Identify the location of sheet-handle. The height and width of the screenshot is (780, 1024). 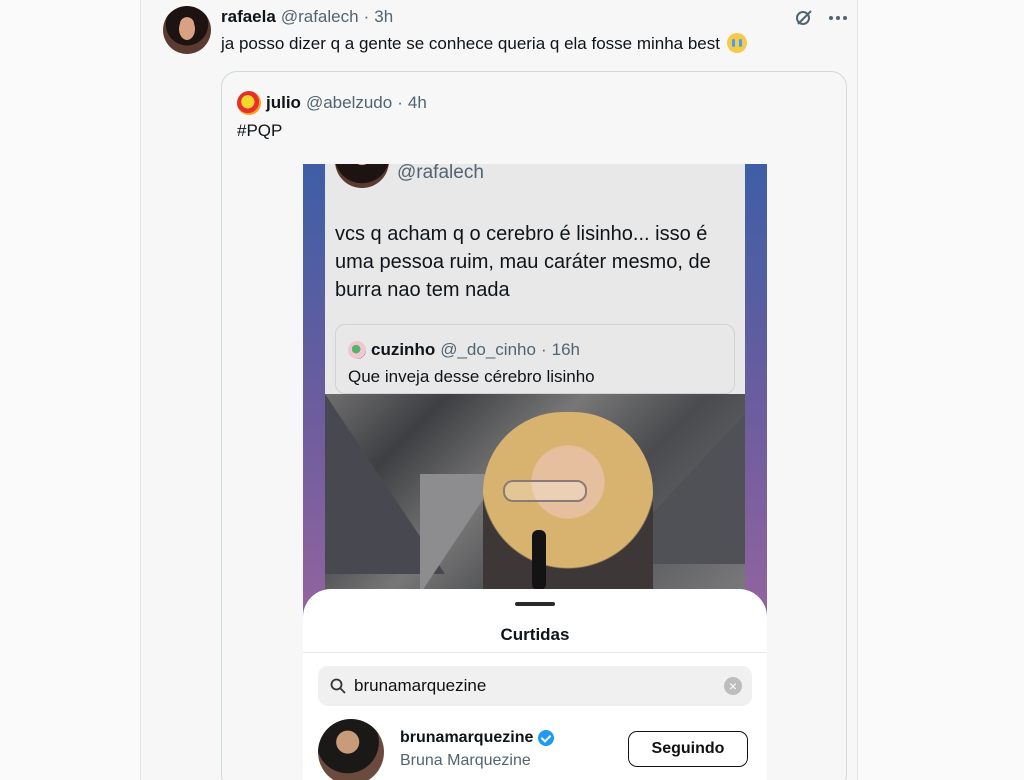
(535, 604).